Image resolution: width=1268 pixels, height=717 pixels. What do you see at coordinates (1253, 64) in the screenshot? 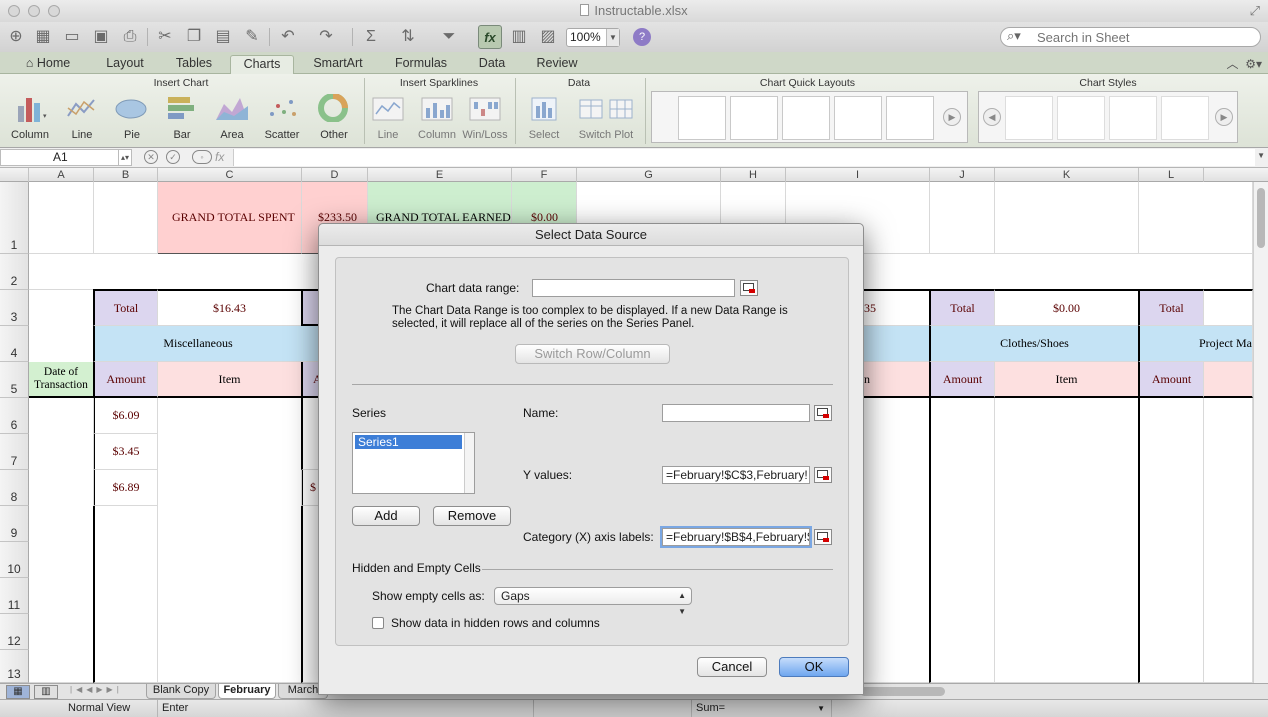
I see `gear-icon: ⚙▾` at bounding box center [1253, 64].